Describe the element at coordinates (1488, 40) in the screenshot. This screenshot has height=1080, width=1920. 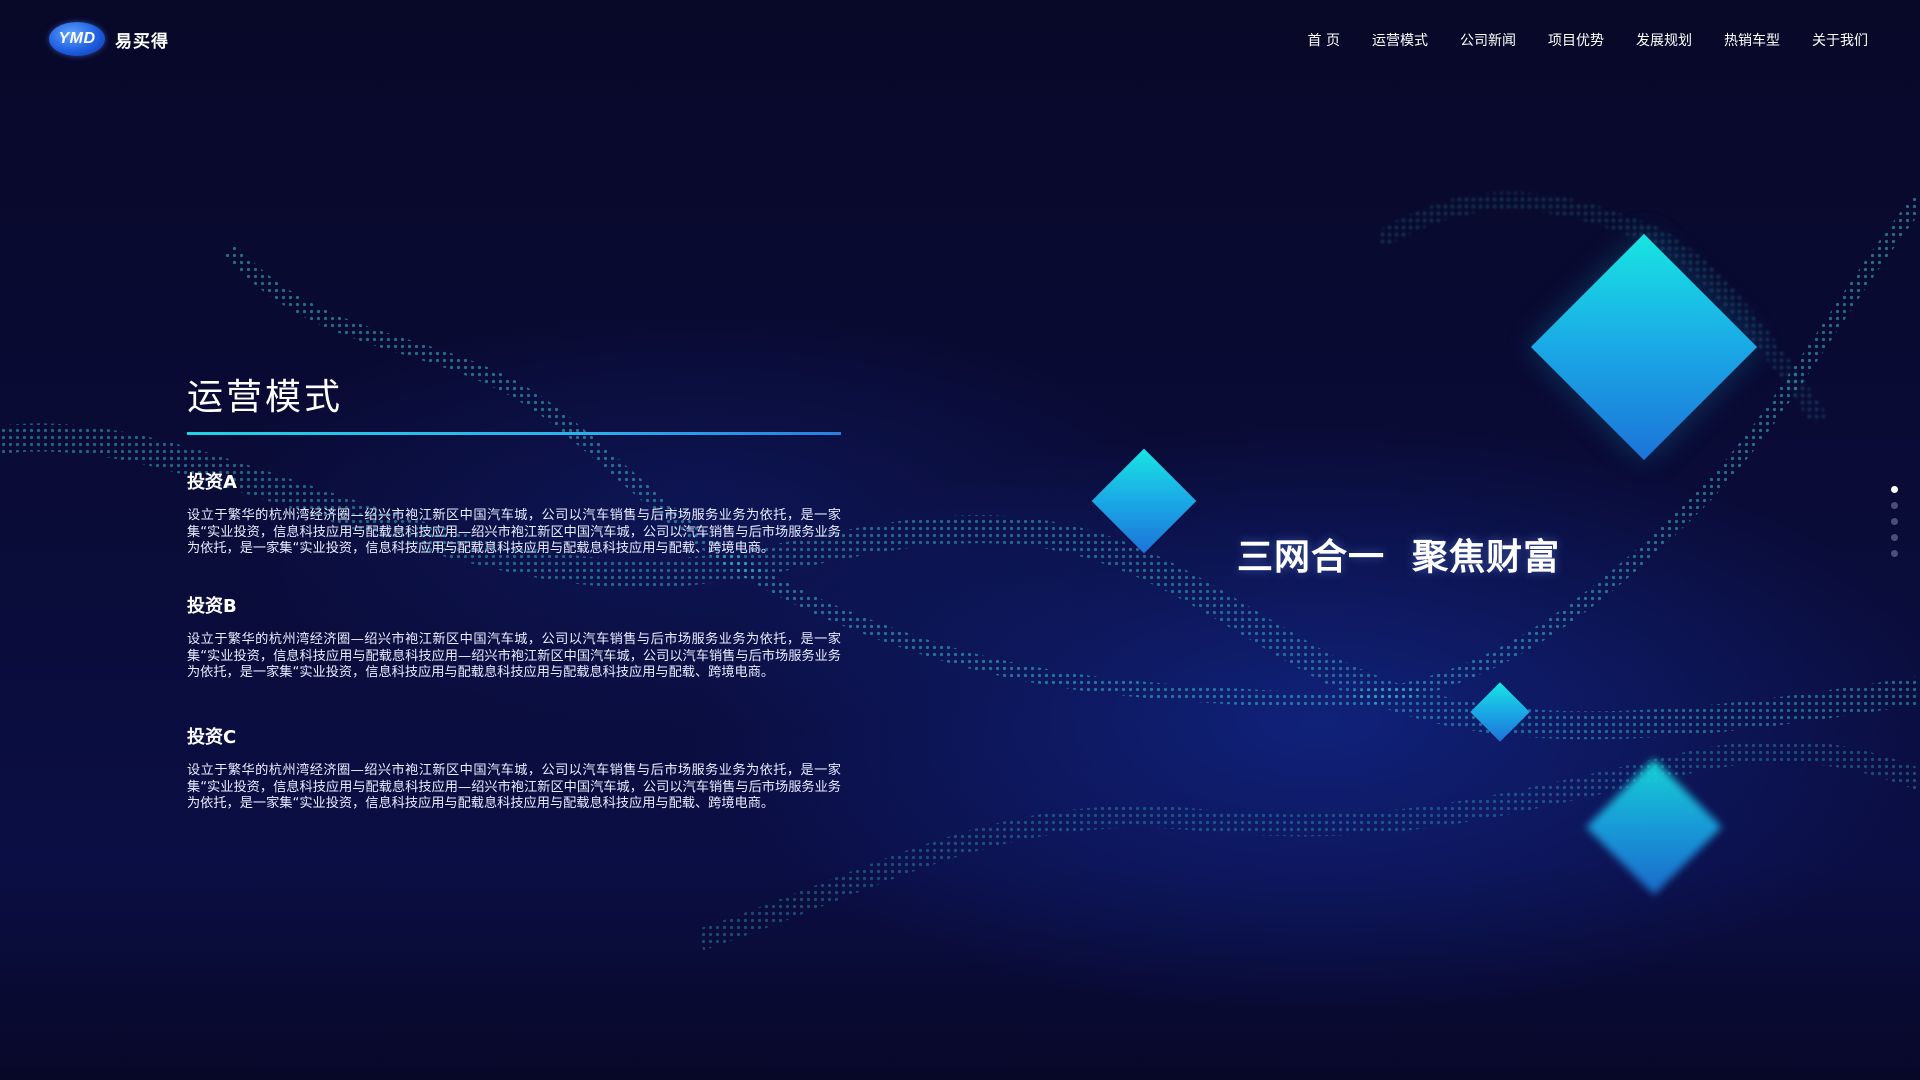
I see `nav-item-company-news: 公司新闻` at that location.